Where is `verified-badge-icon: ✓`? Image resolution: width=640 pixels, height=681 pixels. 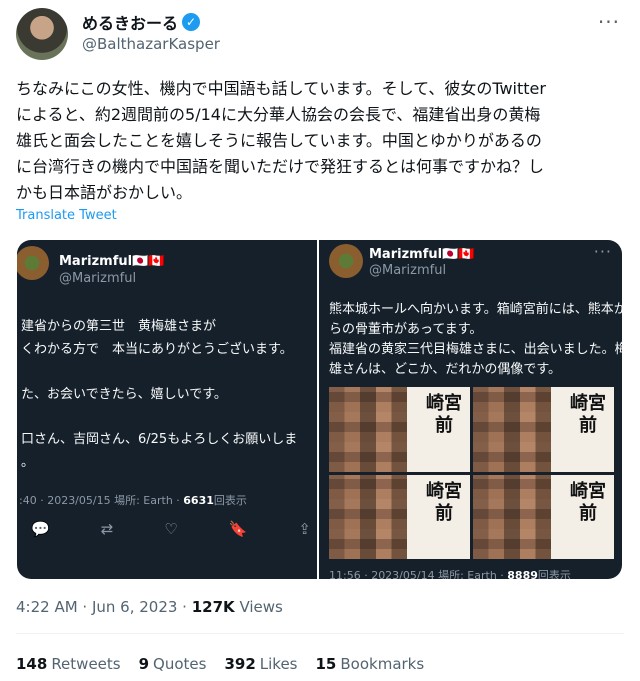
verified-badge-icon: ✓ is located at coordinates (191, 22).